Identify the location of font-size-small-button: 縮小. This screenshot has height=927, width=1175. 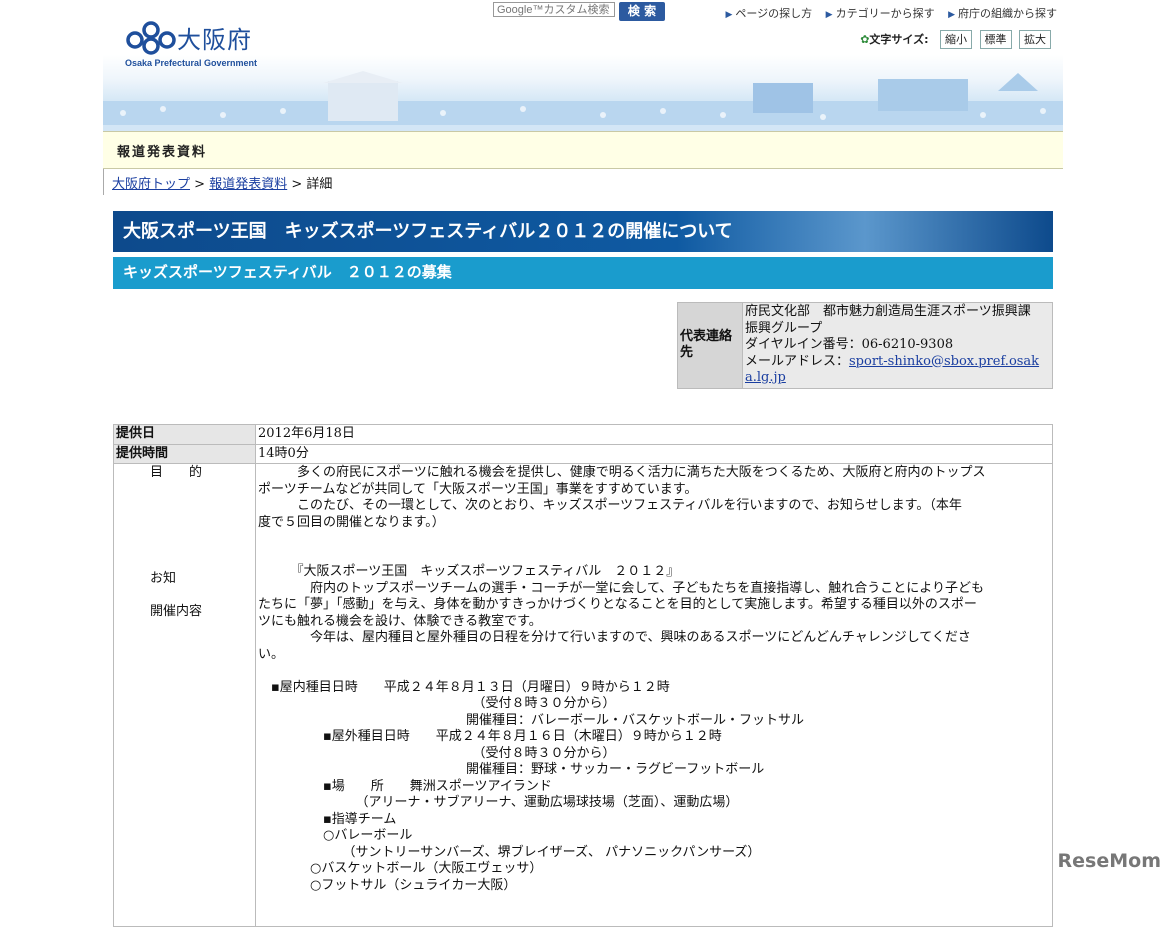
(956, 39).